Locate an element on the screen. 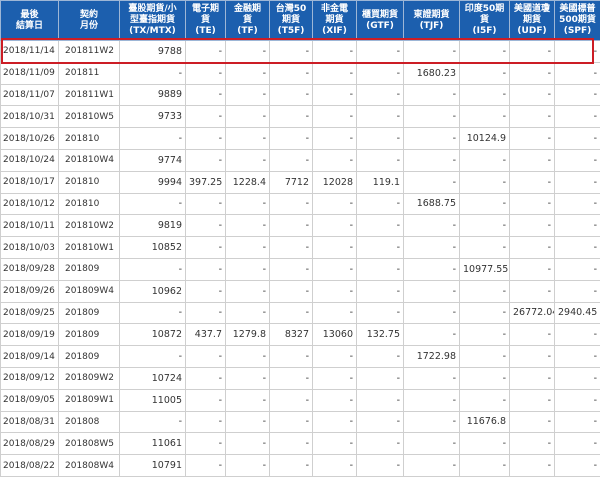  price-cell: 9819 is located at coordinates (153, 226).